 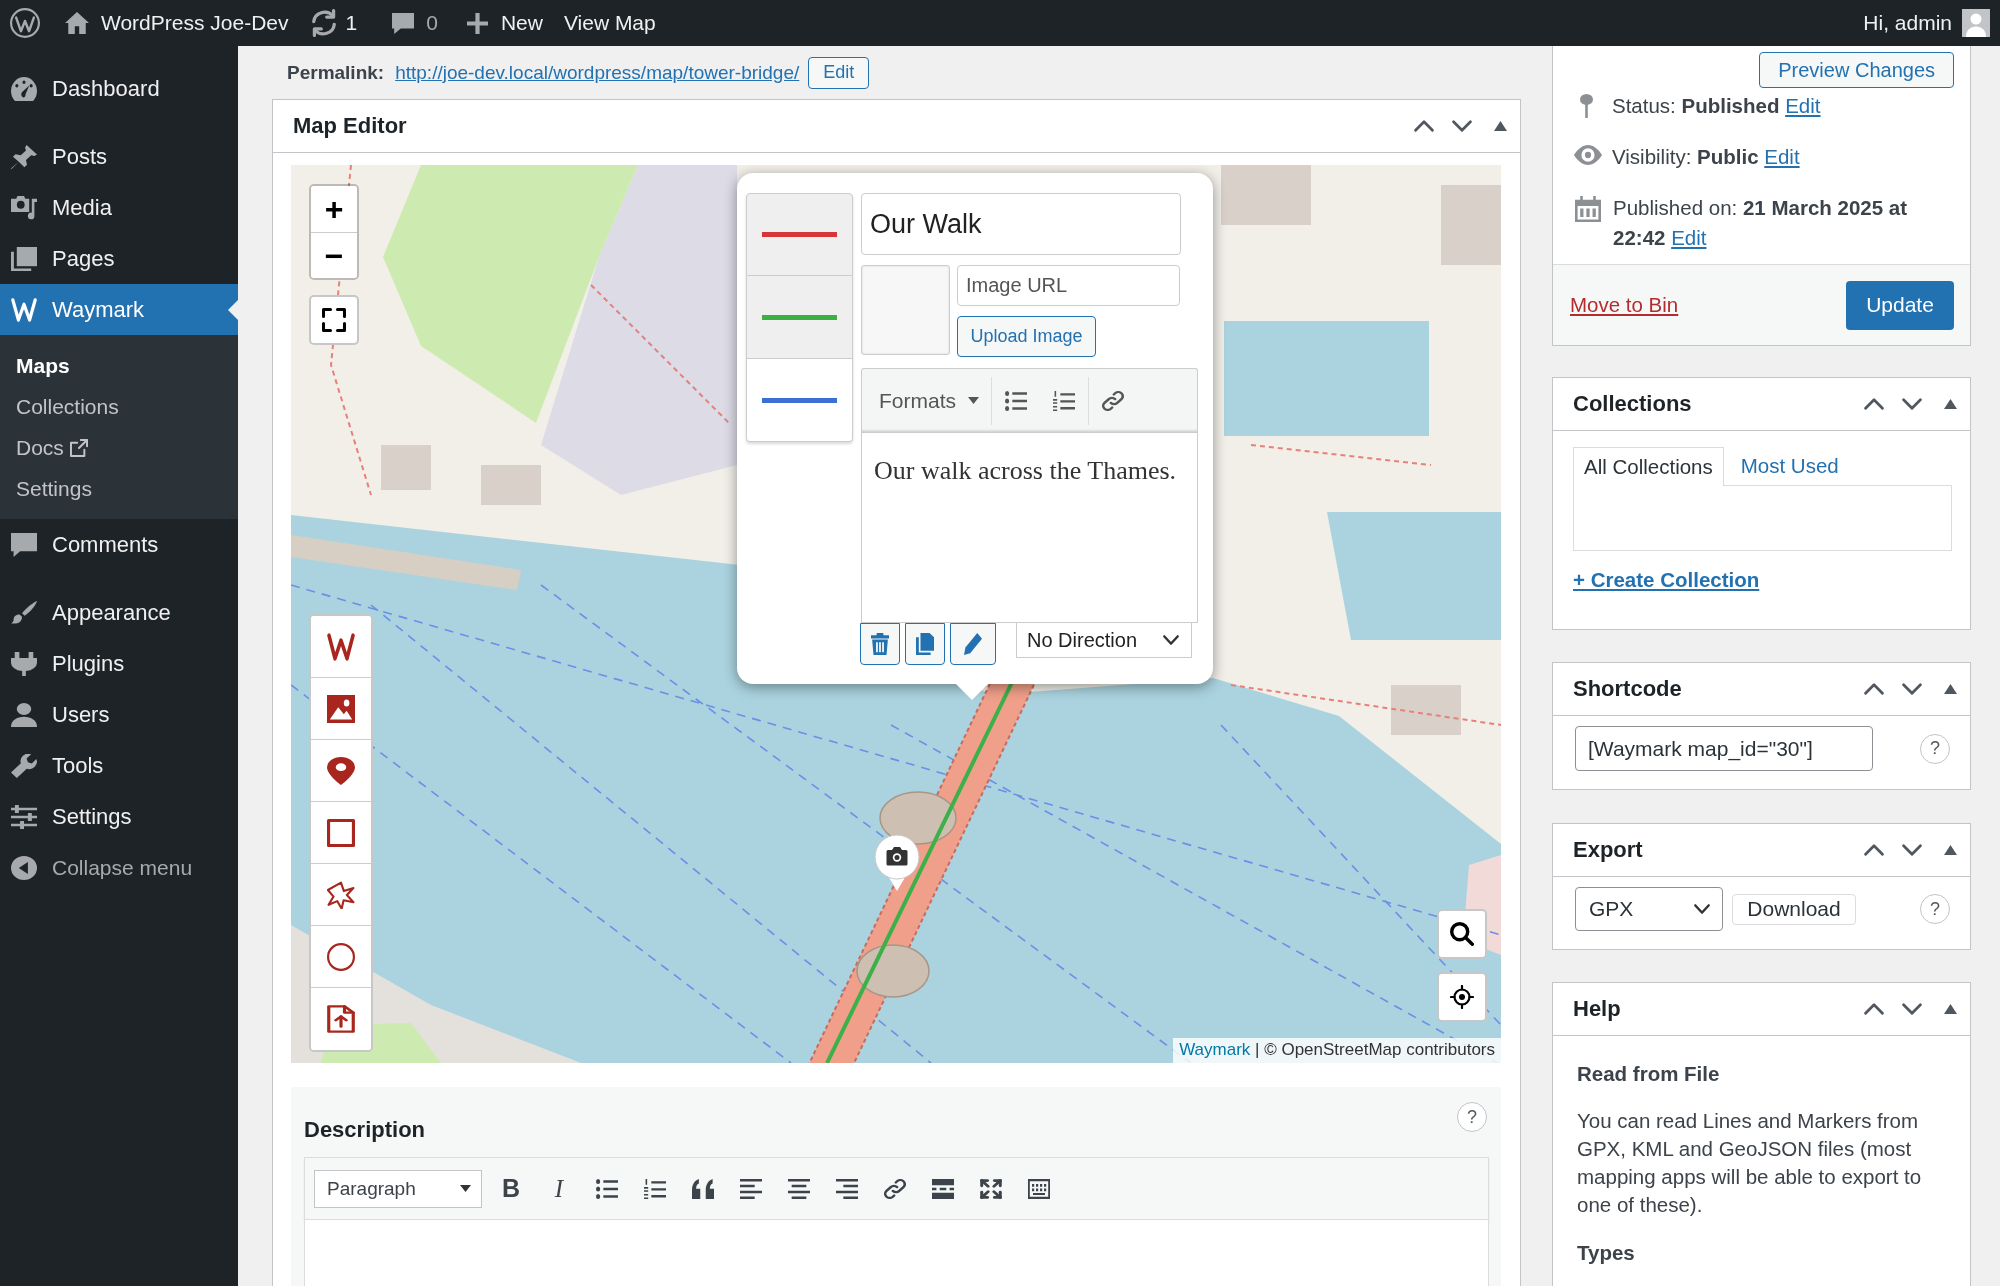 I want to click on zoom-in-button: +, so click(x=334, y=209).